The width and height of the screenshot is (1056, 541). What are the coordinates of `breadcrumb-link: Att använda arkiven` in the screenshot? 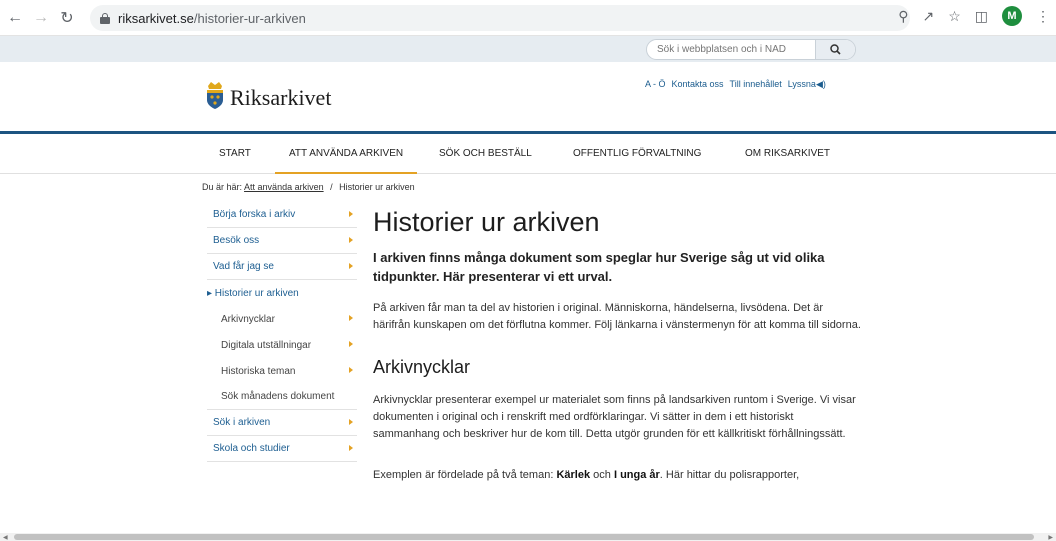 It's located at (284, 187).